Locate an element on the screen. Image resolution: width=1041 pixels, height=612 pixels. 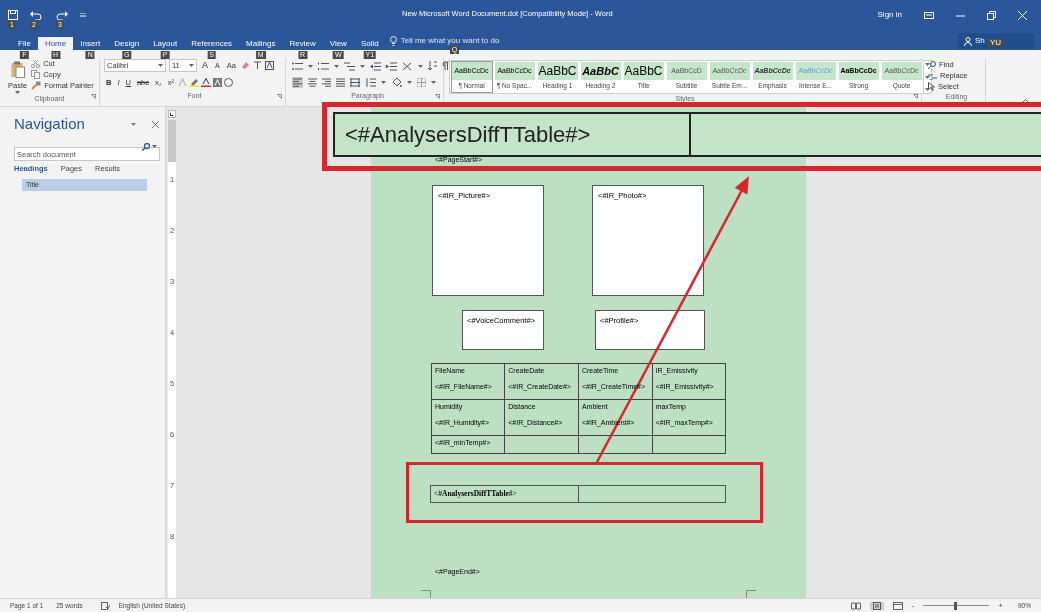
ribbon-tab: Mailings is located at coordinates (261, 43).